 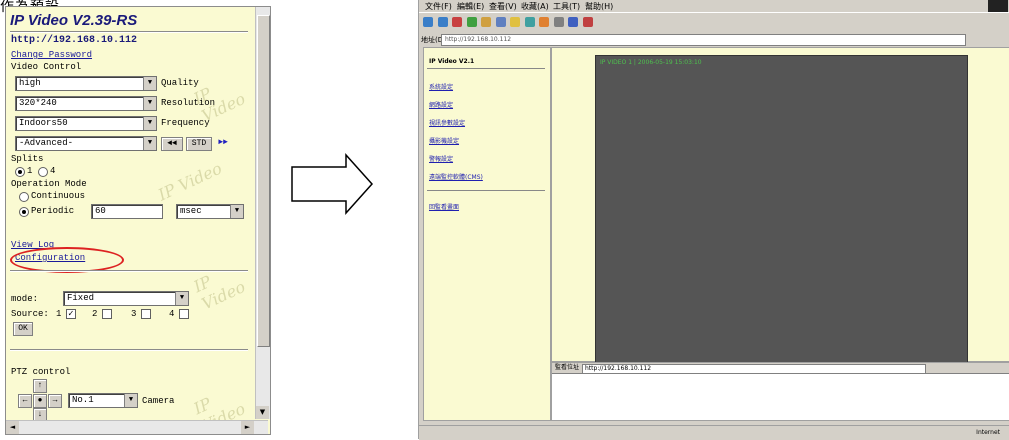 What do you see at coordinates (558, 22) in the screenshot?
I see `print-icon` at bounding box center [558, 22].